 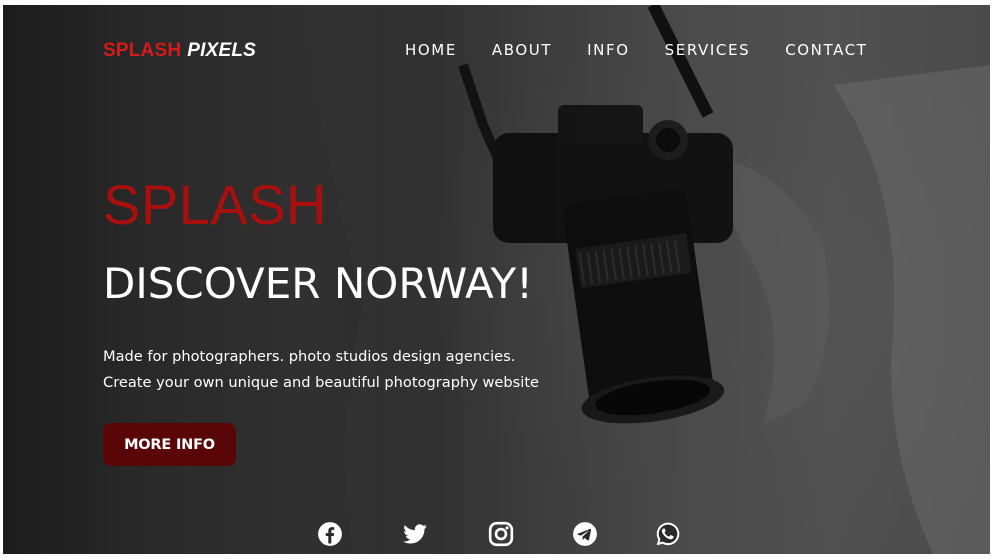 I want to click on whatsapp-icon, so click(x=668, y=534).